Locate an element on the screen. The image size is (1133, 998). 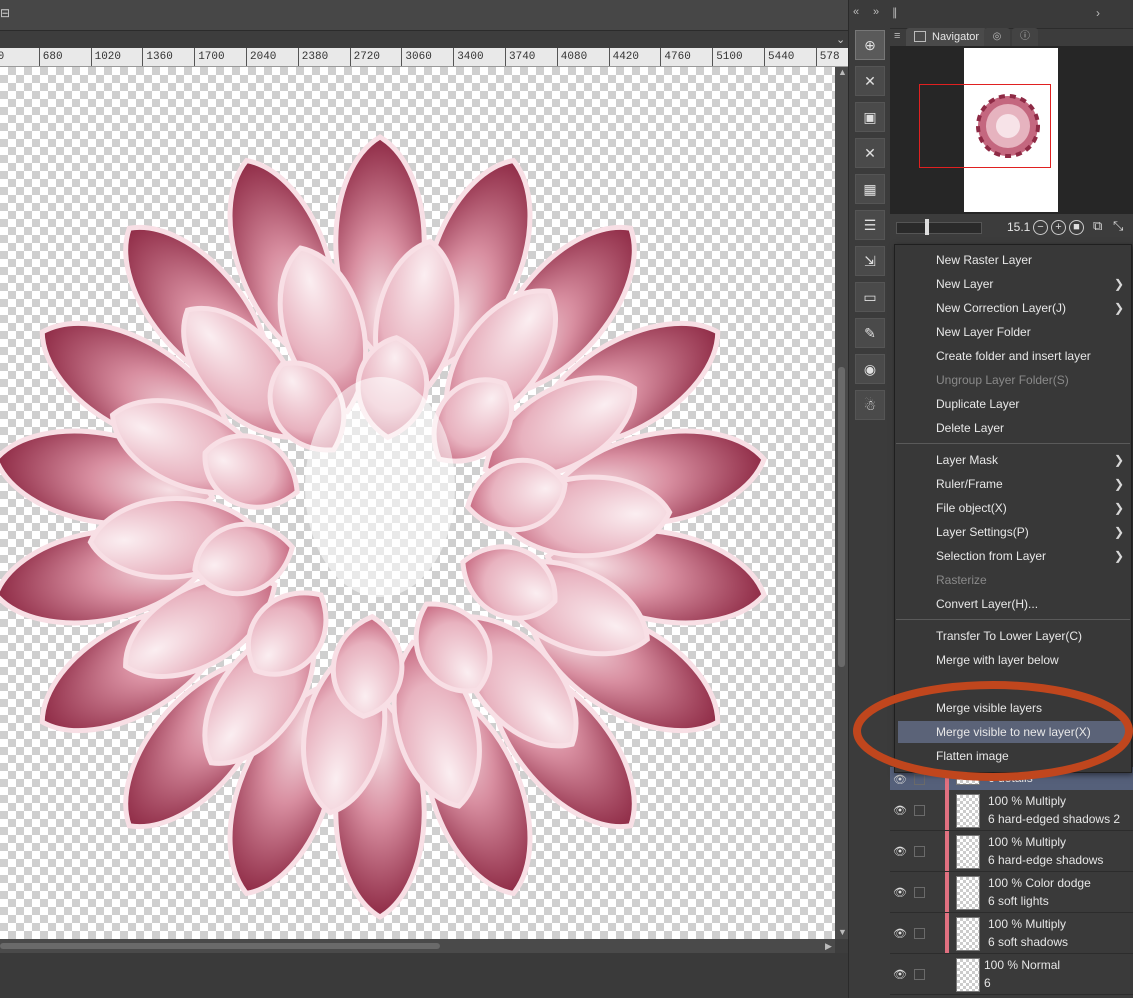
tool-button-camera: ◉ is located at coordinates (870, 369).